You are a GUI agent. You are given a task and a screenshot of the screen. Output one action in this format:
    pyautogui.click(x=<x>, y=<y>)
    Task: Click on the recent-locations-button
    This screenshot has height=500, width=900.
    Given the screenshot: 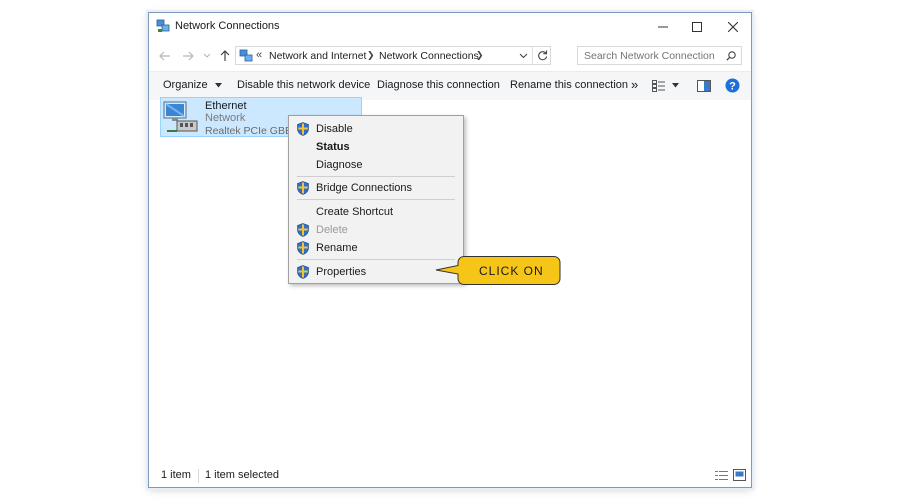 What is the action you would take?
    pyautogui.click(x=207, y=56)
    